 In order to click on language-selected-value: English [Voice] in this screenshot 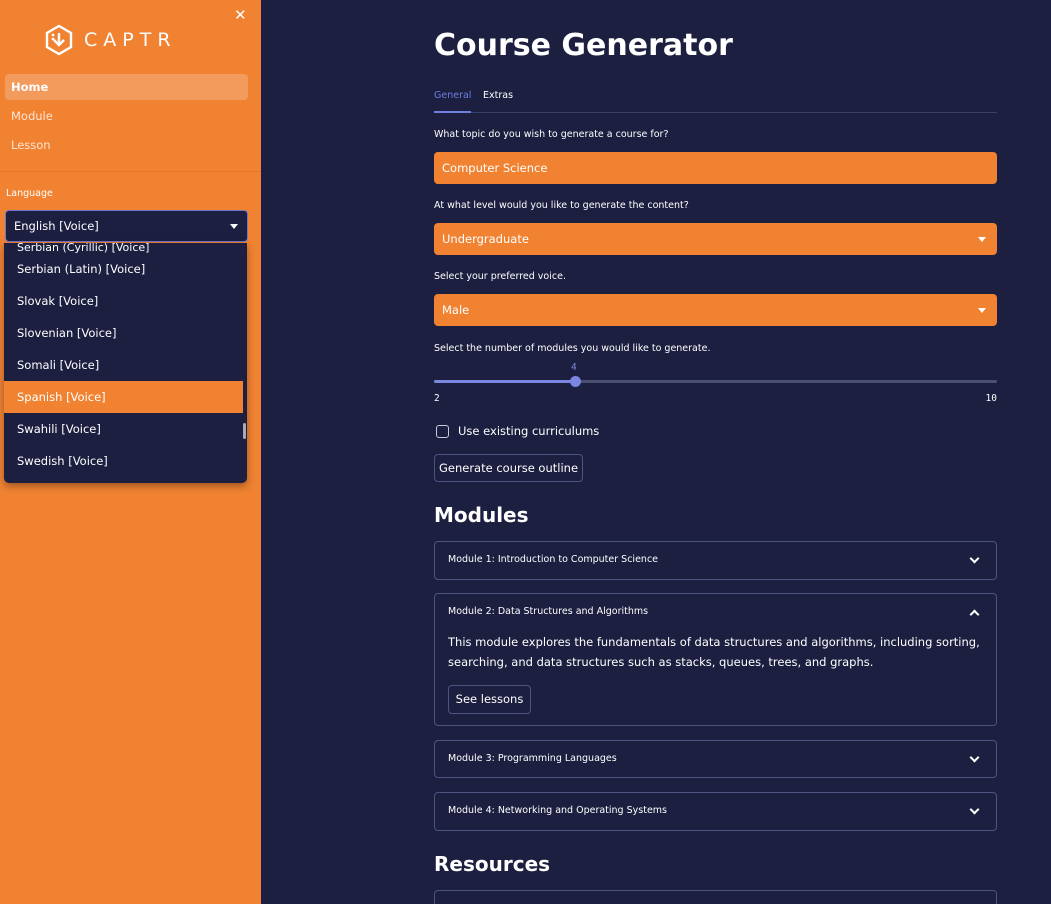, I will do `click(56, 226)`.